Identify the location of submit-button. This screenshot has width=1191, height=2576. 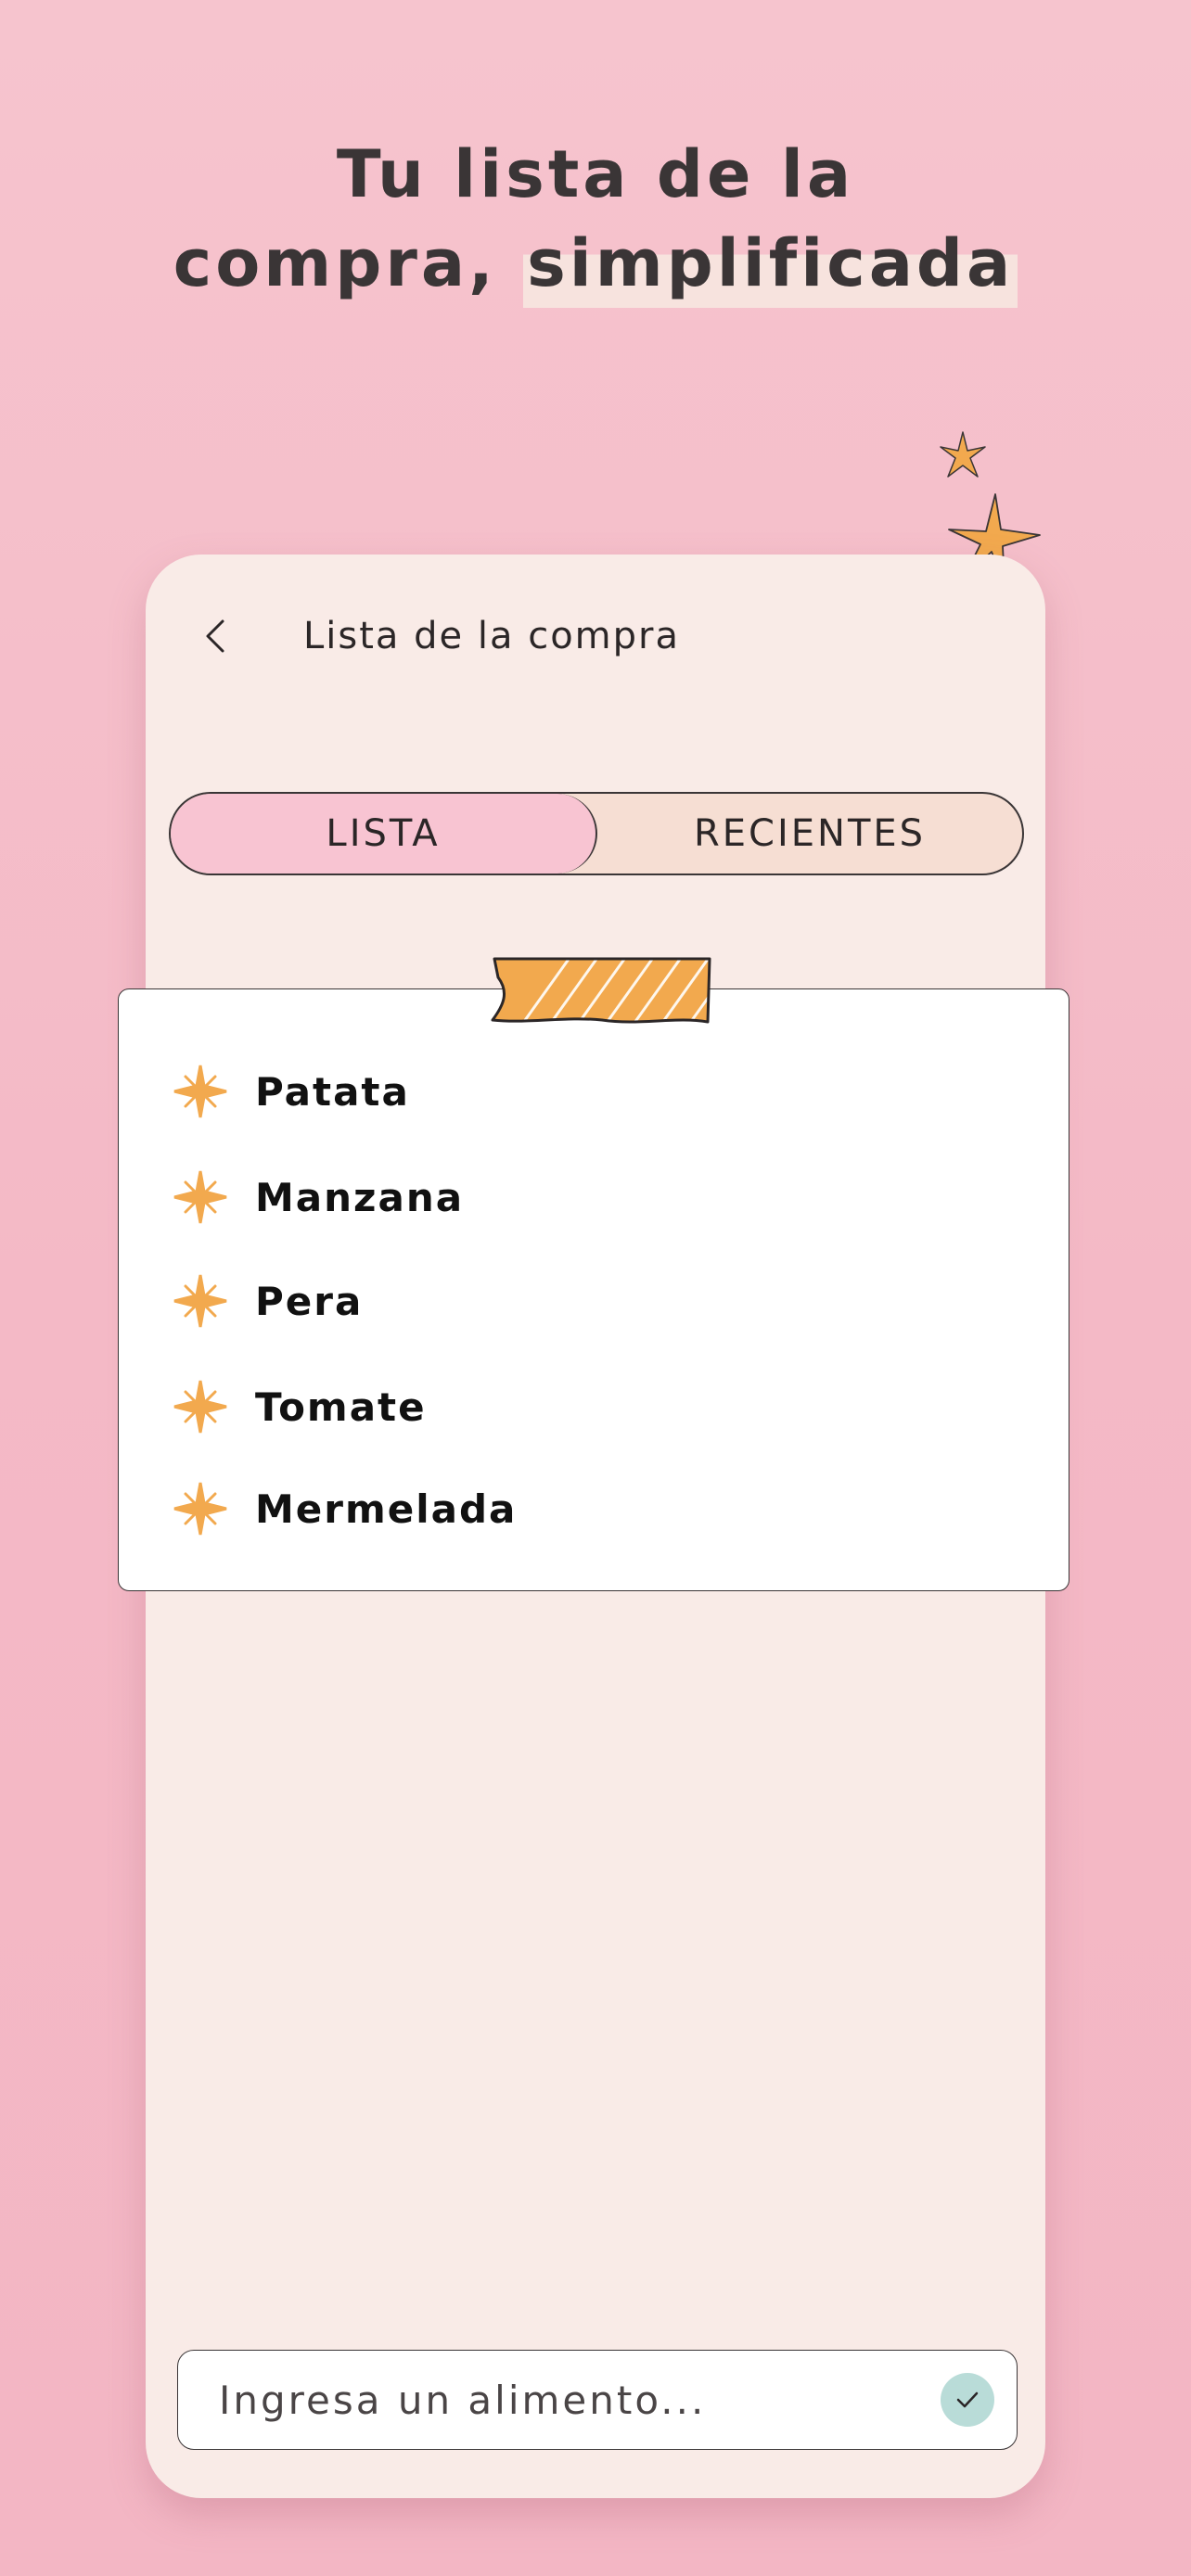
(967, 2400).